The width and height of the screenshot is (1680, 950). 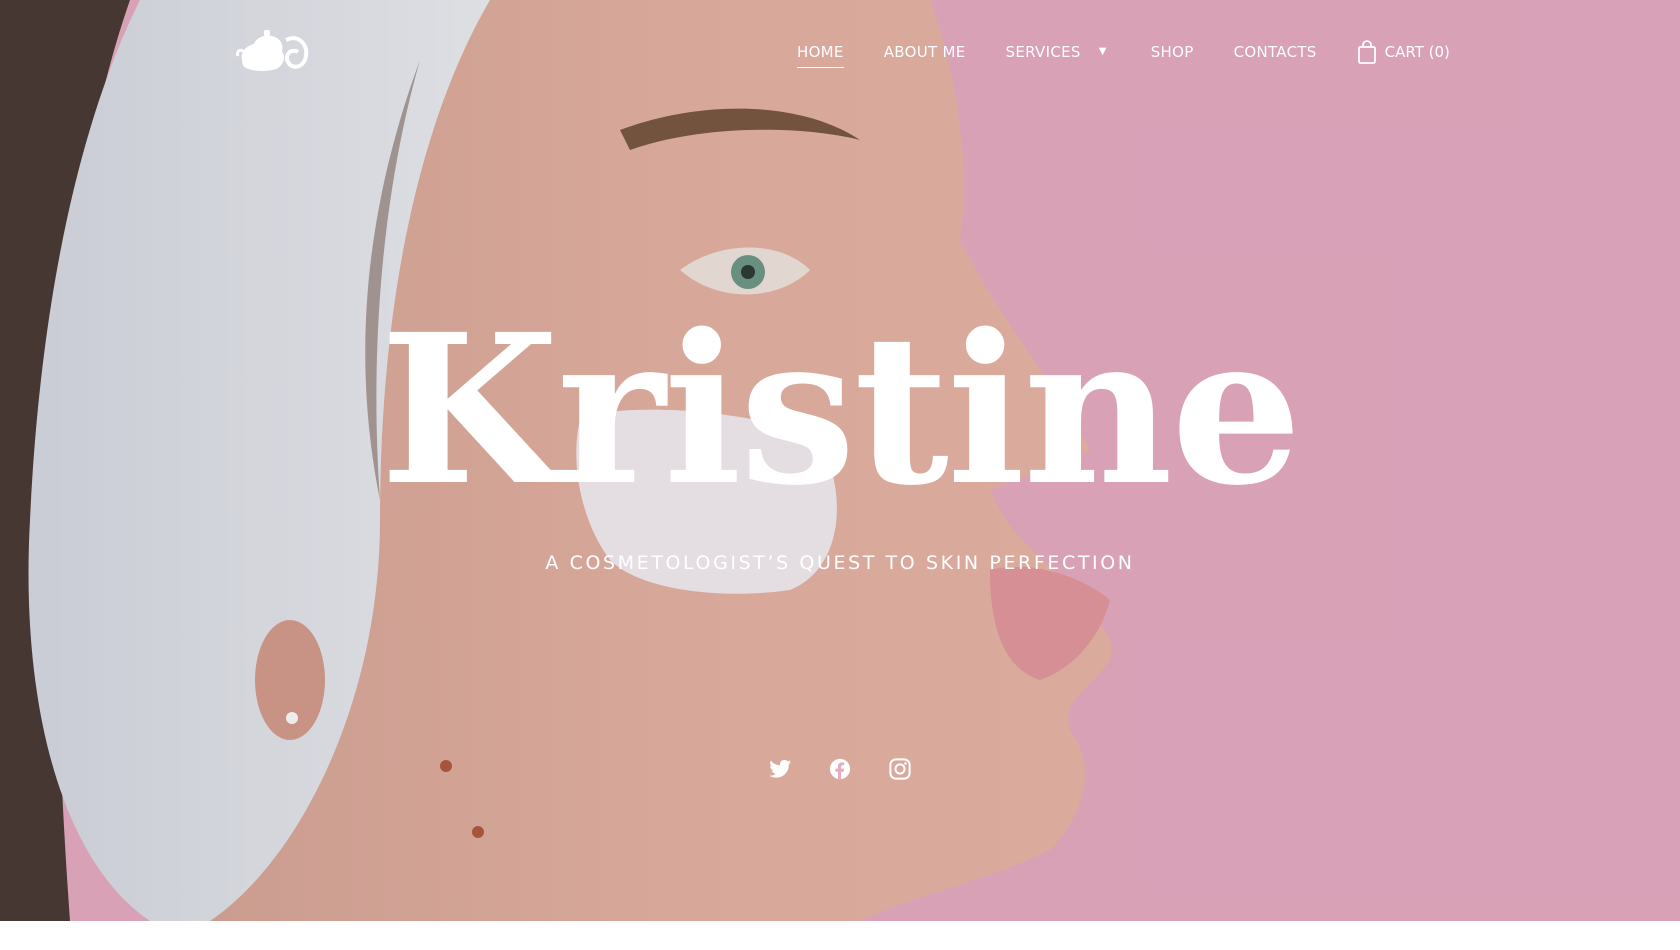 What do you see at coordinates (925, 52) in the screenshot?
I see `nav-about-me: ABOUT ME` at bounding box center [925, 52].